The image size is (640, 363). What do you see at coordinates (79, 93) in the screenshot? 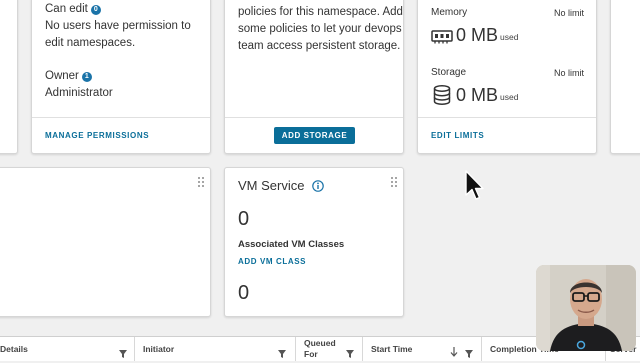
I see `owner-value: Administrator` at bounding box center [79, 93].